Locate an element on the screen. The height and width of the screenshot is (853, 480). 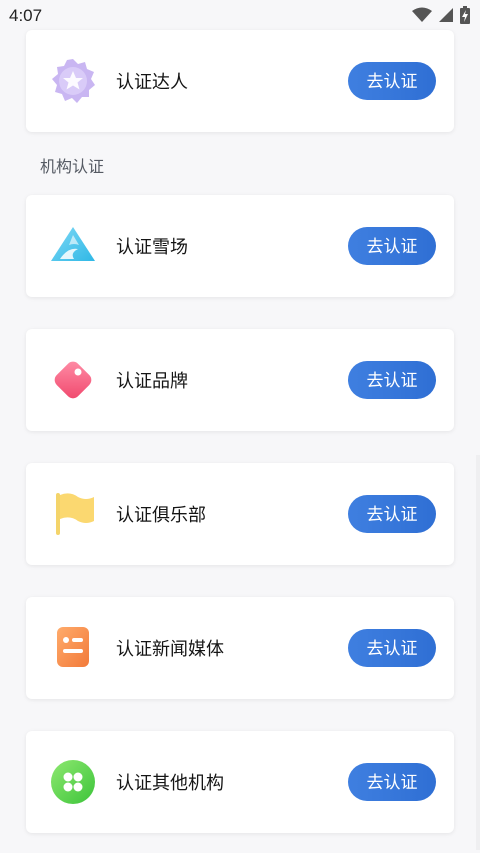
news-icon is located at coordinates (73, 648).